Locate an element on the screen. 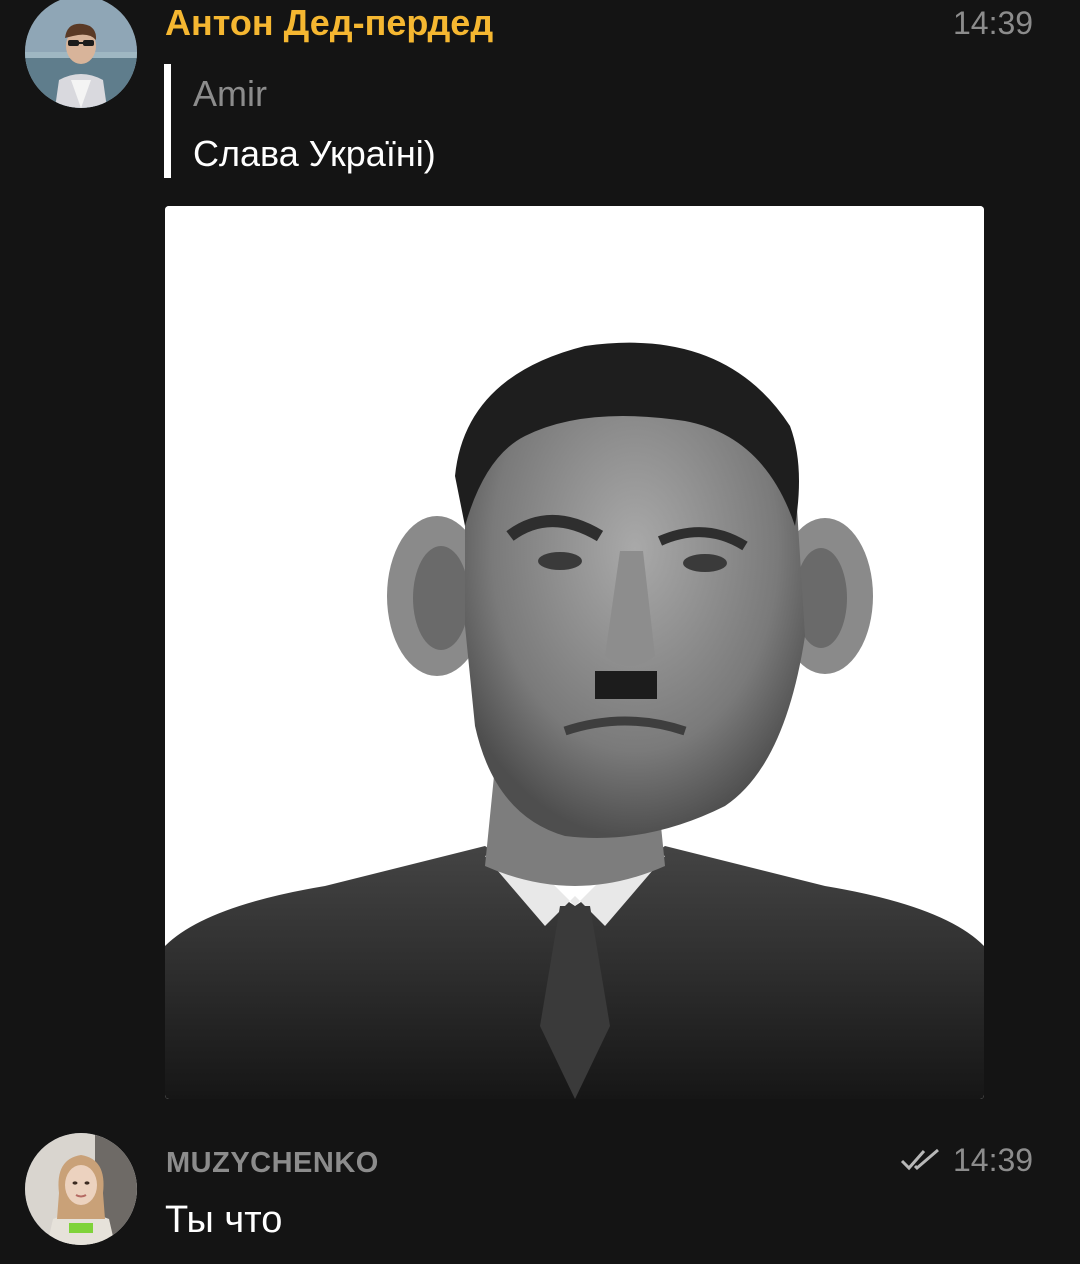  sender-name: Антон Дед-пердед is located at coordinates (329, 23).